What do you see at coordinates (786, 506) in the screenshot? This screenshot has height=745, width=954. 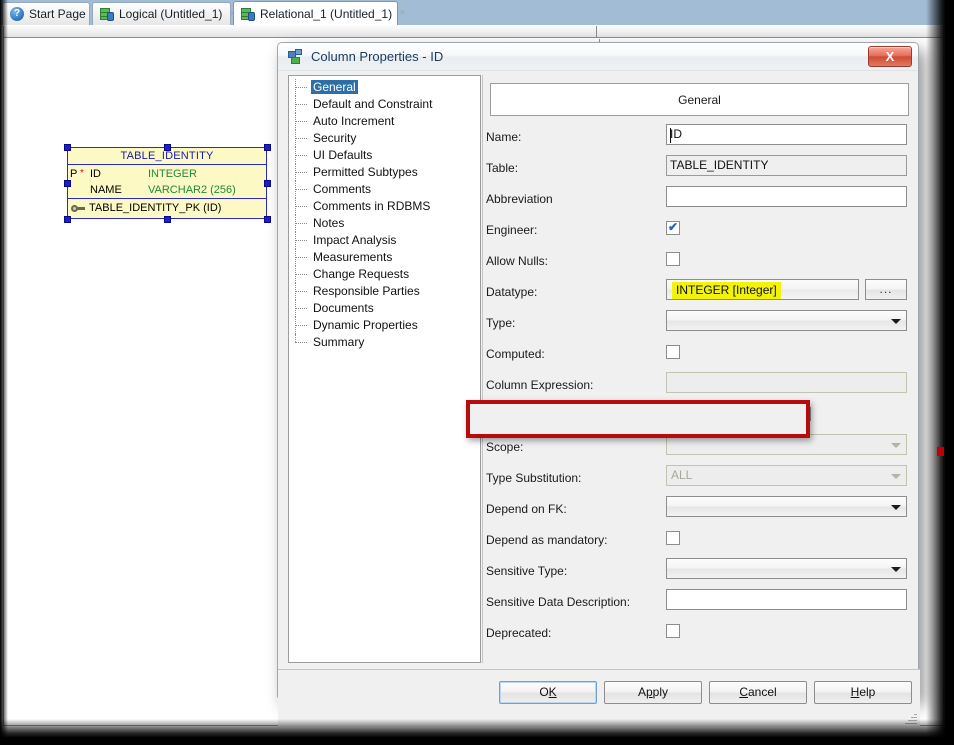 I see `depend-on-fk-select` at bounding box center [786, 506].